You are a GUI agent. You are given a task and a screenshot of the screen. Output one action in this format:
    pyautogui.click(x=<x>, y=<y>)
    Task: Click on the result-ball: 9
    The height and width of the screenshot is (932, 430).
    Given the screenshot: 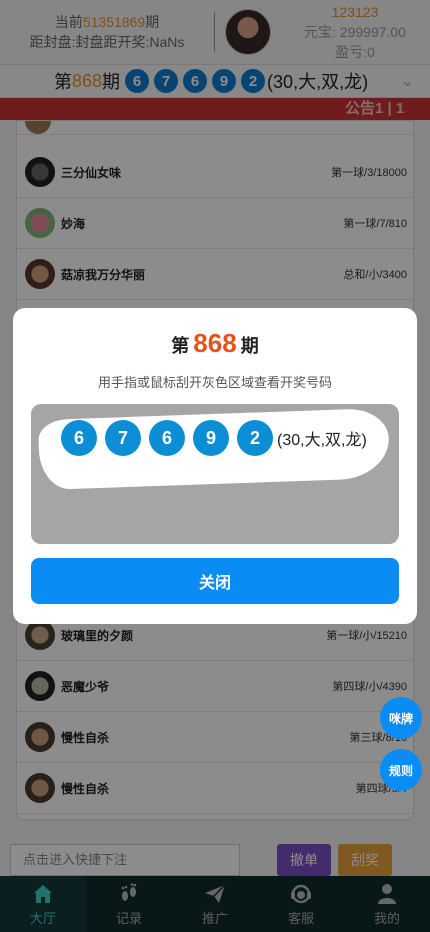 What is the action you would take?
    pyautogui.click(x=211, y=438)
    